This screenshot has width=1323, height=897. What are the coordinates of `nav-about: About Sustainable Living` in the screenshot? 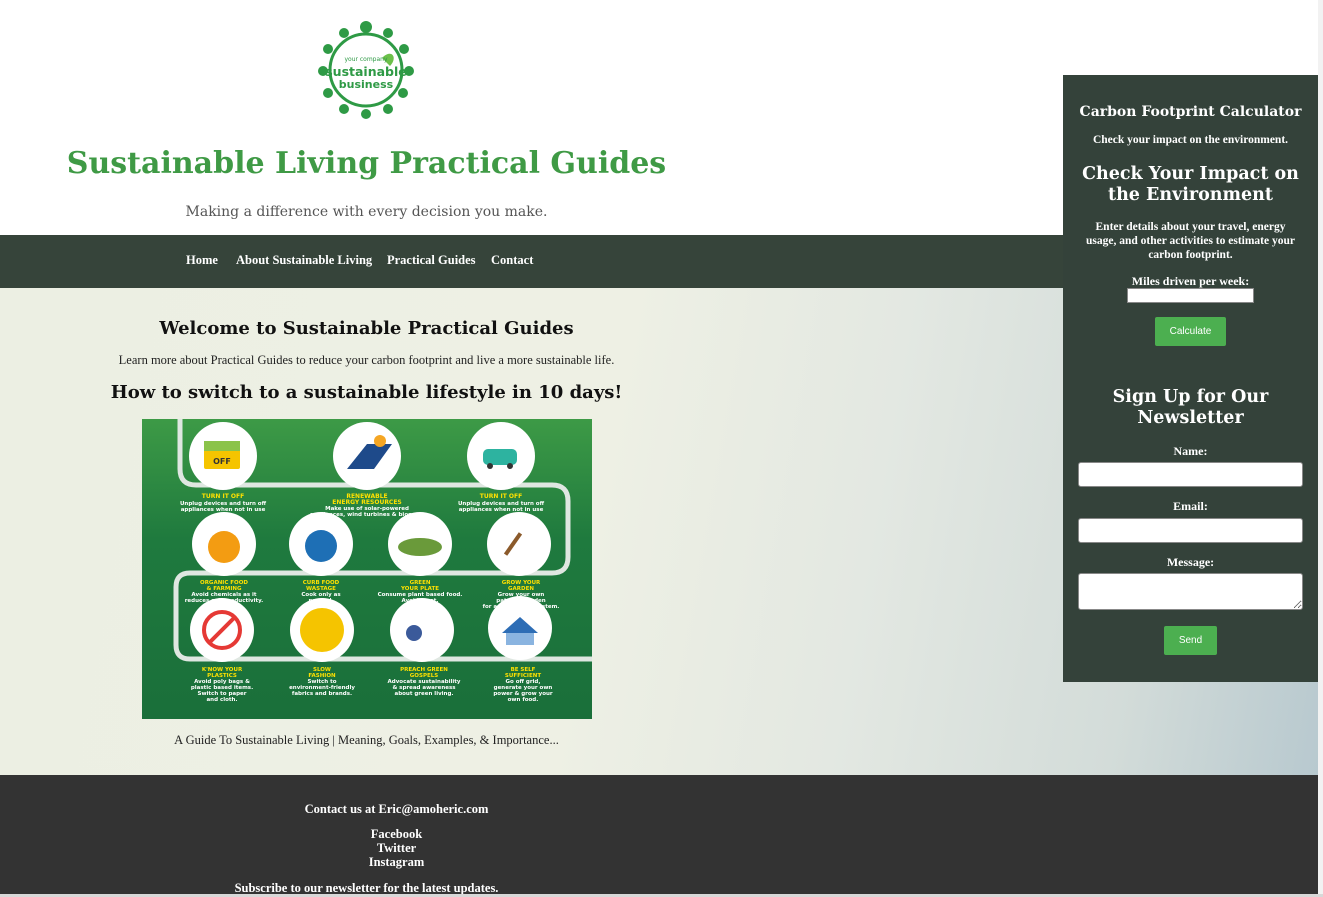 It's located at (304, 260).